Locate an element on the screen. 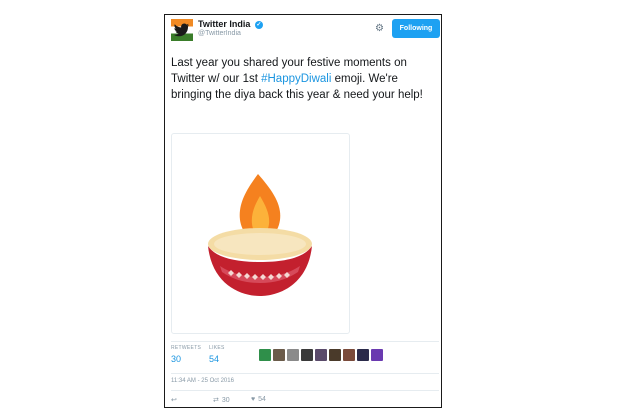  retweets-count: 30 is located at coordinates (186, 359).